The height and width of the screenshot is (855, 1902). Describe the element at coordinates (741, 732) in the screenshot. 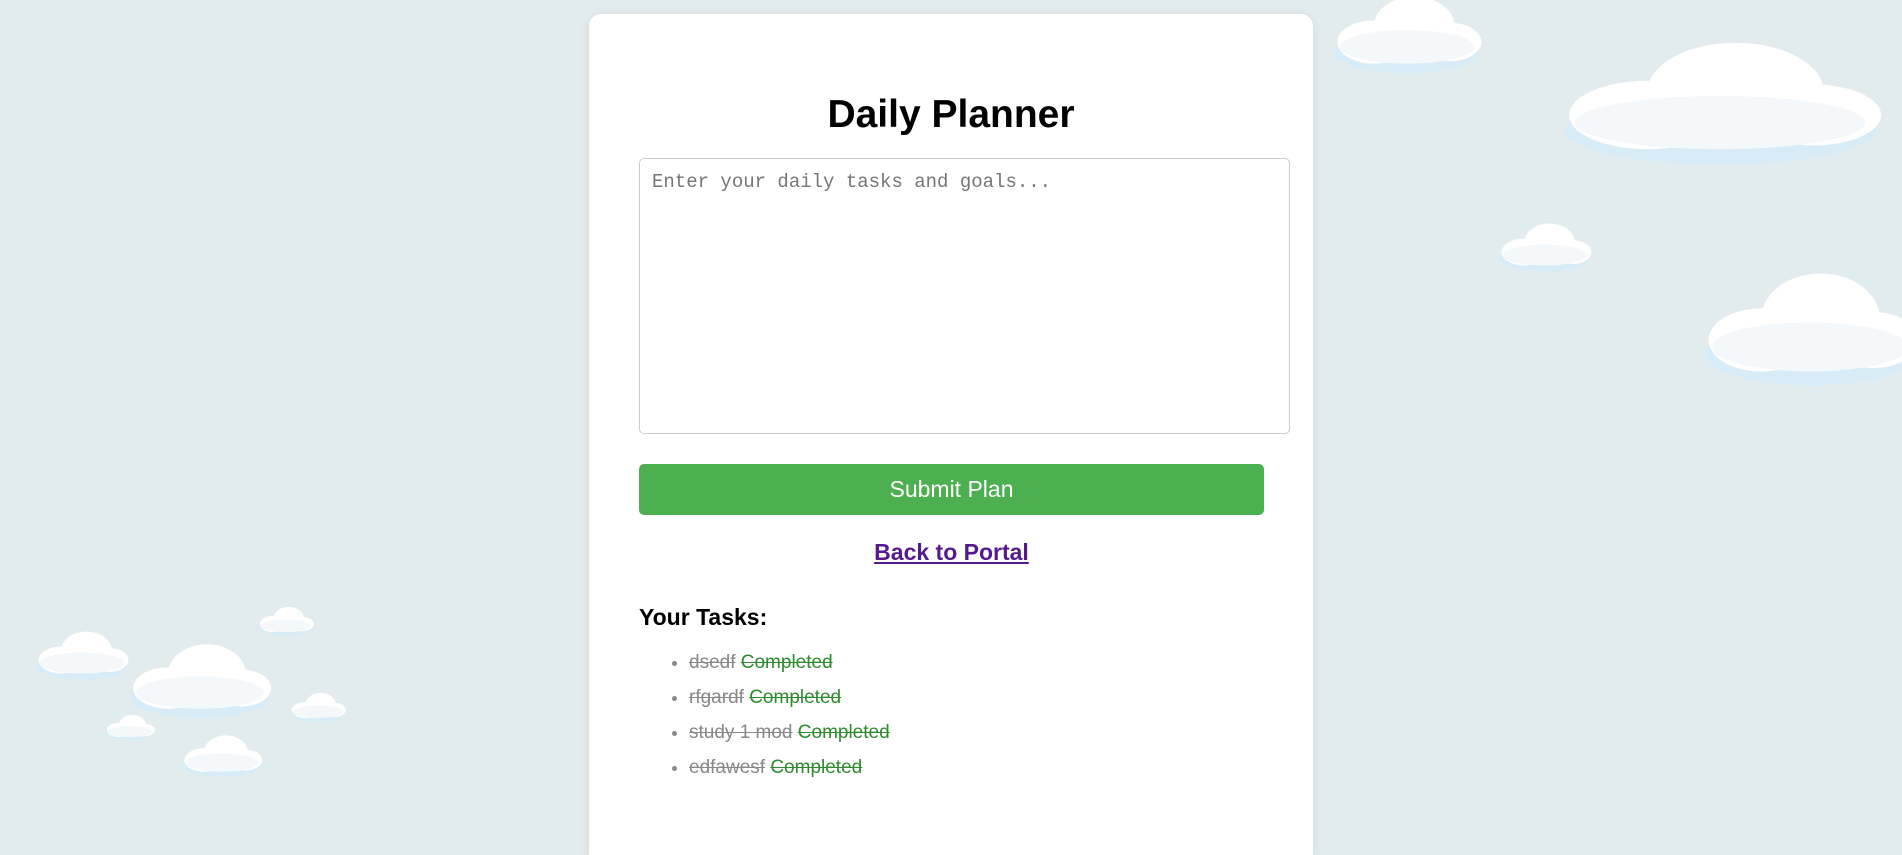

I see `task-text: study 1 mod` at that location.